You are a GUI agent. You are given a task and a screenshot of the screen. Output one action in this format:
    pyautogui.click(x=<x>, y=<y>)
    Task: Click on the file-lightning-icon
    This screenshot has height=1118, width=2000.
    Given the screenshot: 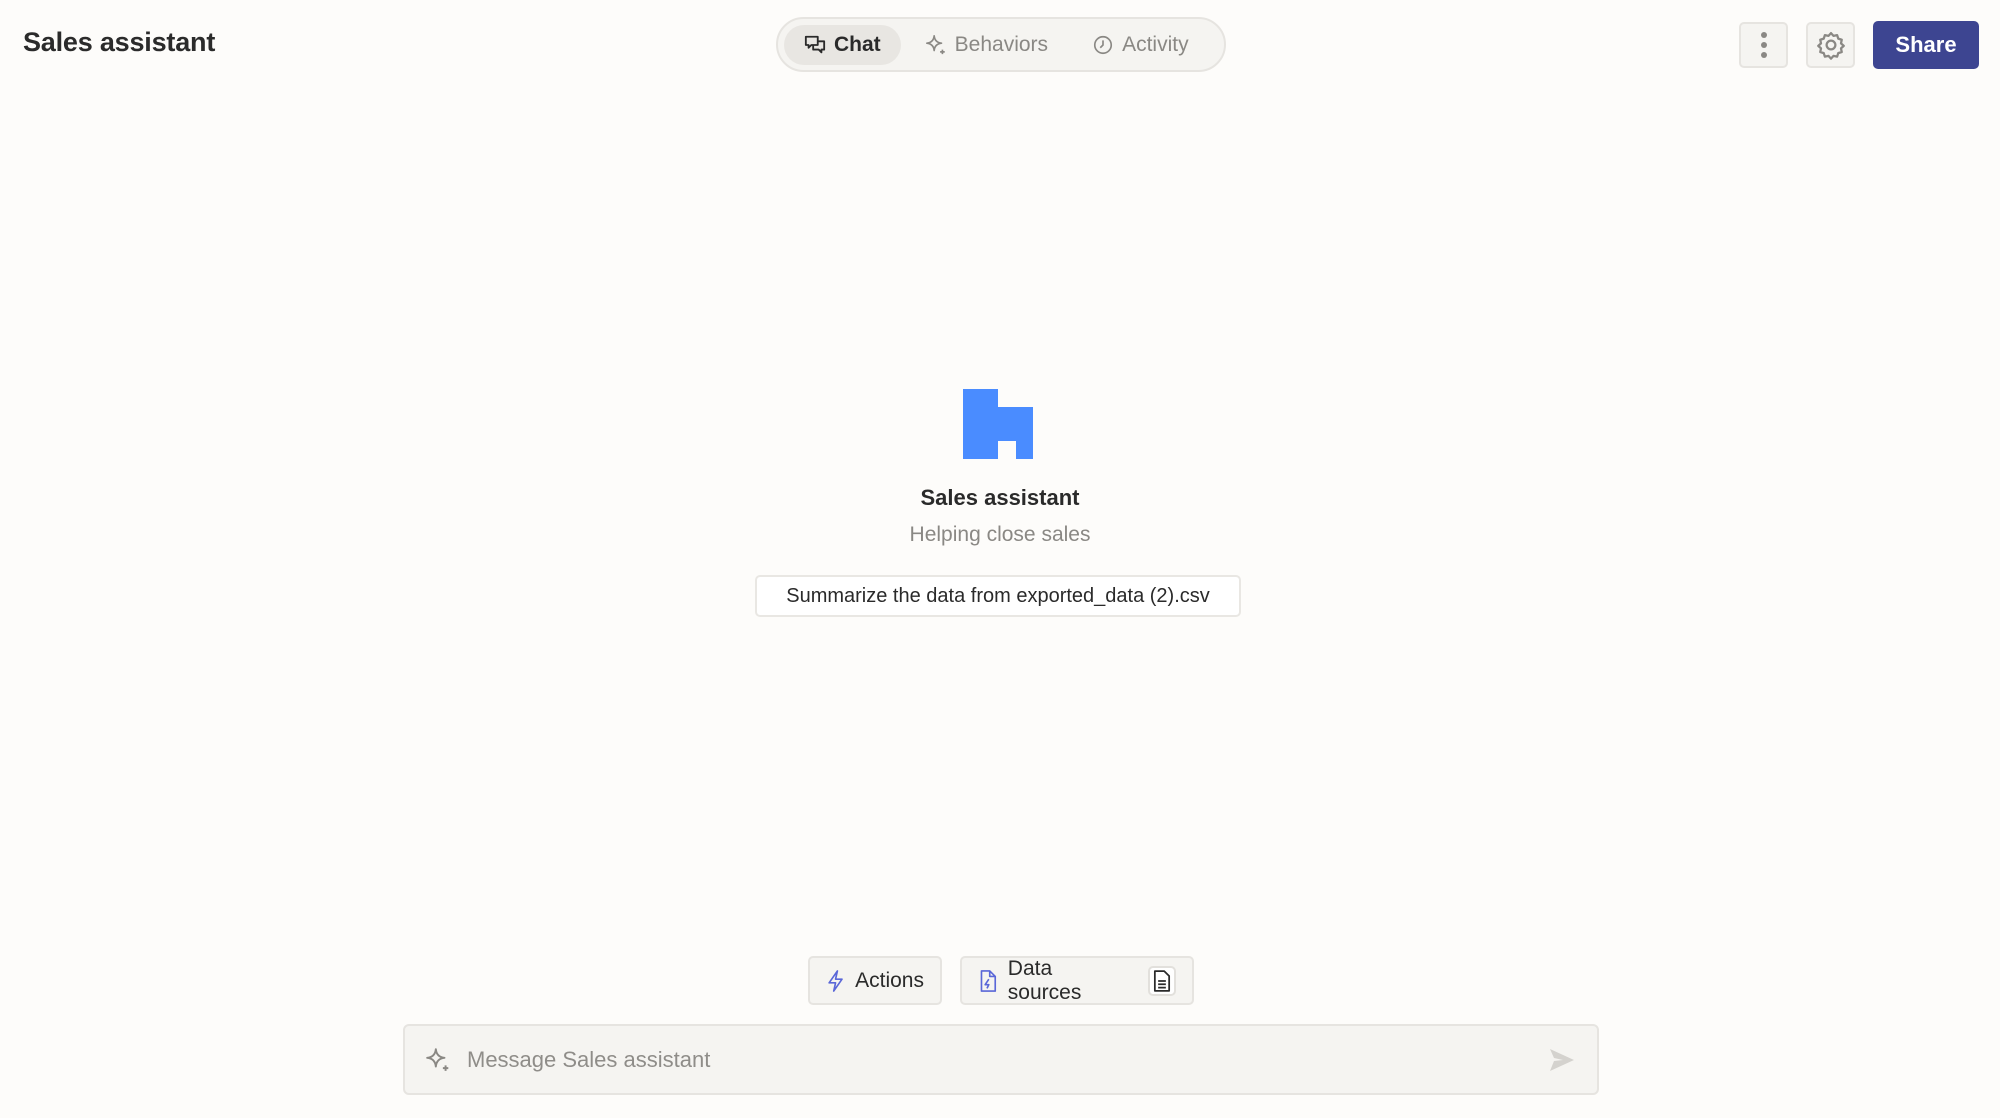 What is the action you would take?
    pyautogui.click(x=988, y=980)
    